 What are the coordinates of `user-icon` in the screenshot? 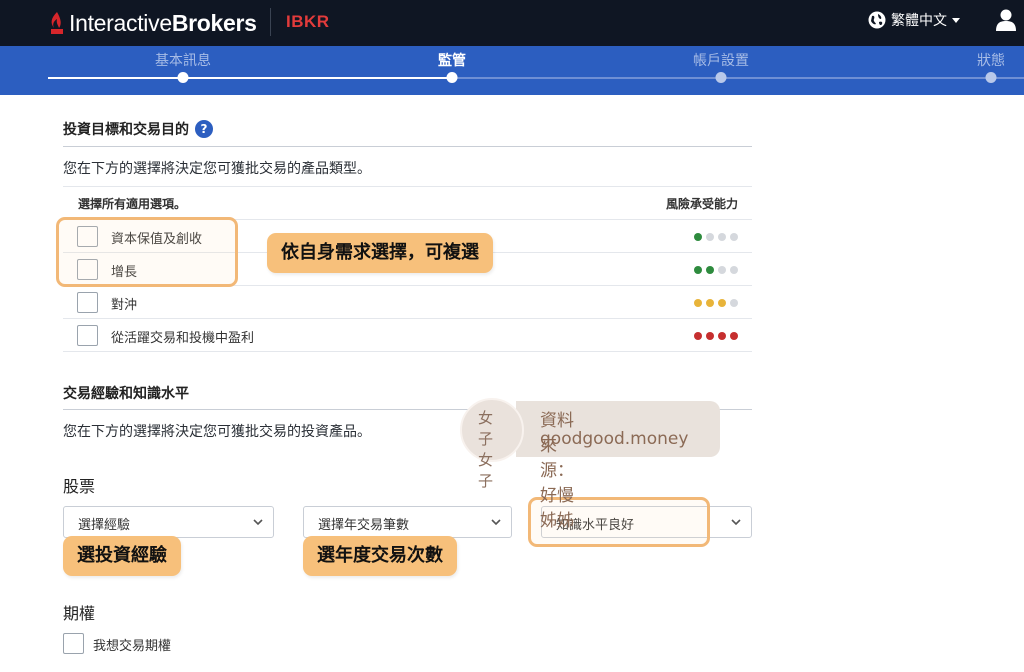 It's located at (1006, 20).